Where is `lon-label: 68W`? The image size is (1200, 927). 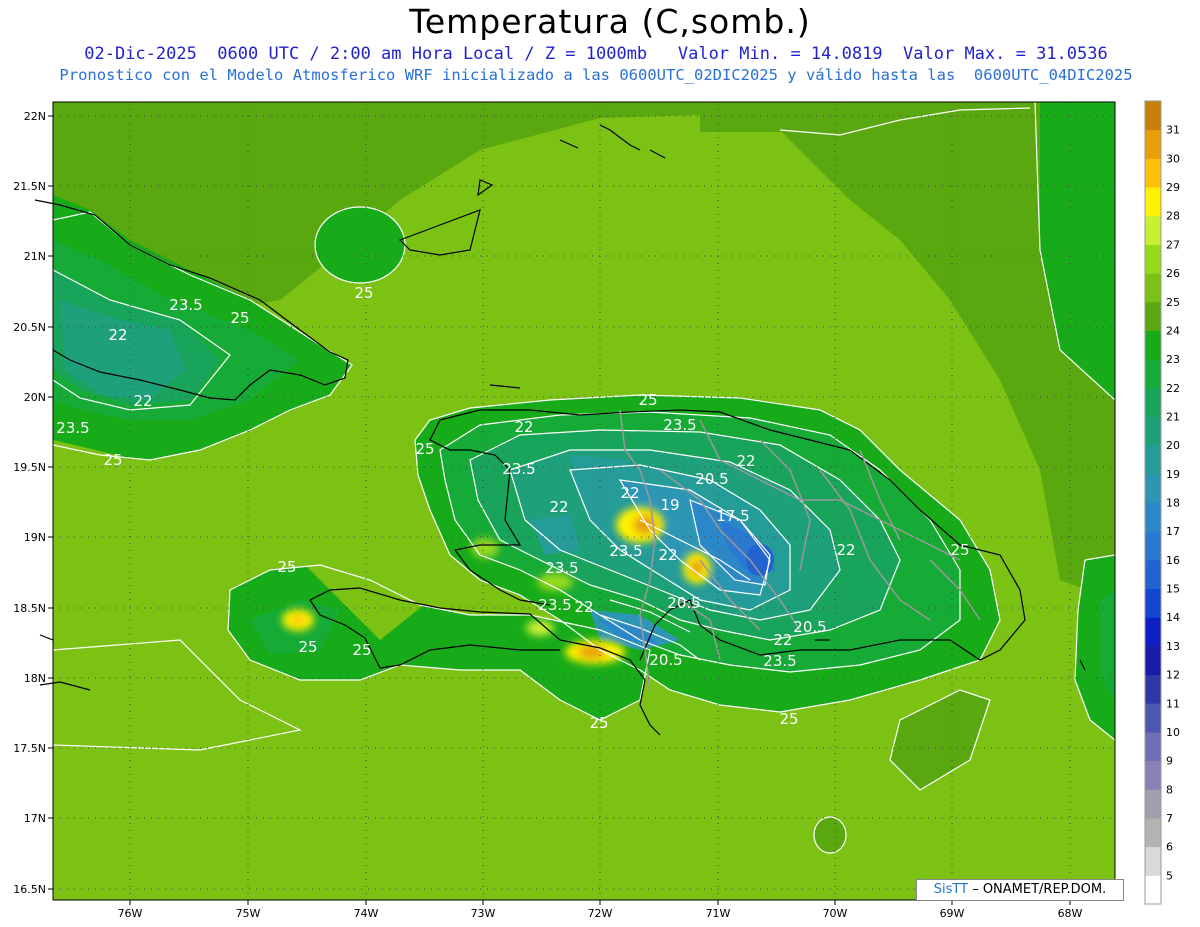 lon-label: 68W is located at coordinates (1070, 913).